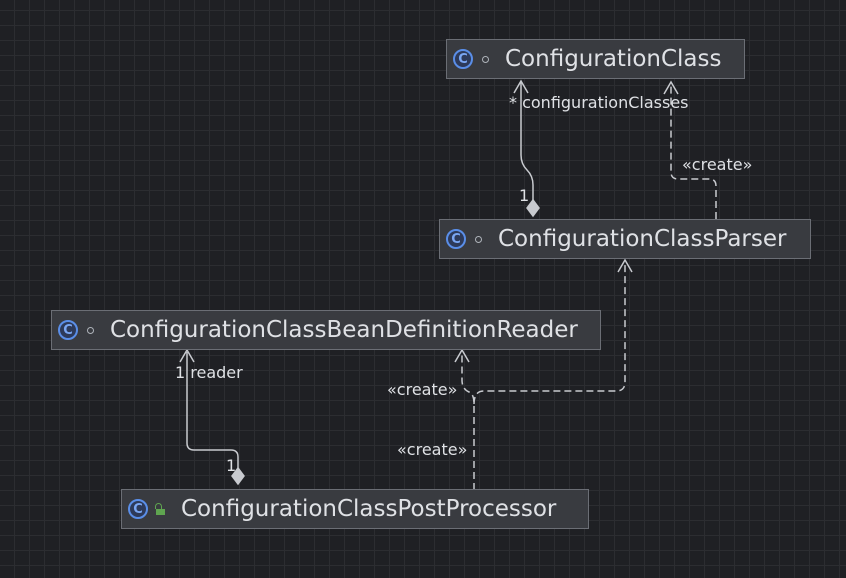 This screenshot has width=846, height=578. I want to click on class-node-configuration-class: C ConfigurationClass, so click(595, 59).